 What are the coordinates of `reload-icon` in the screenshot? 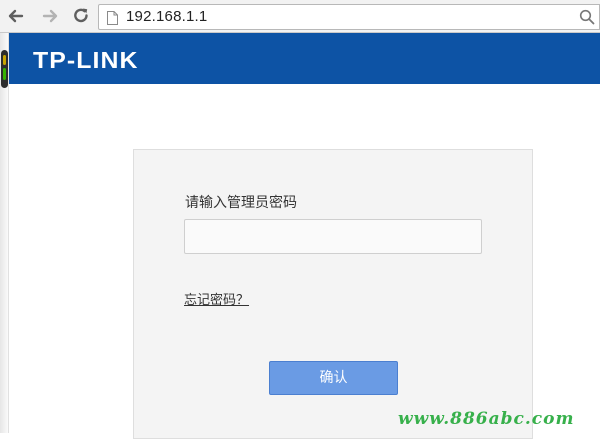 It's located at (81, 16).